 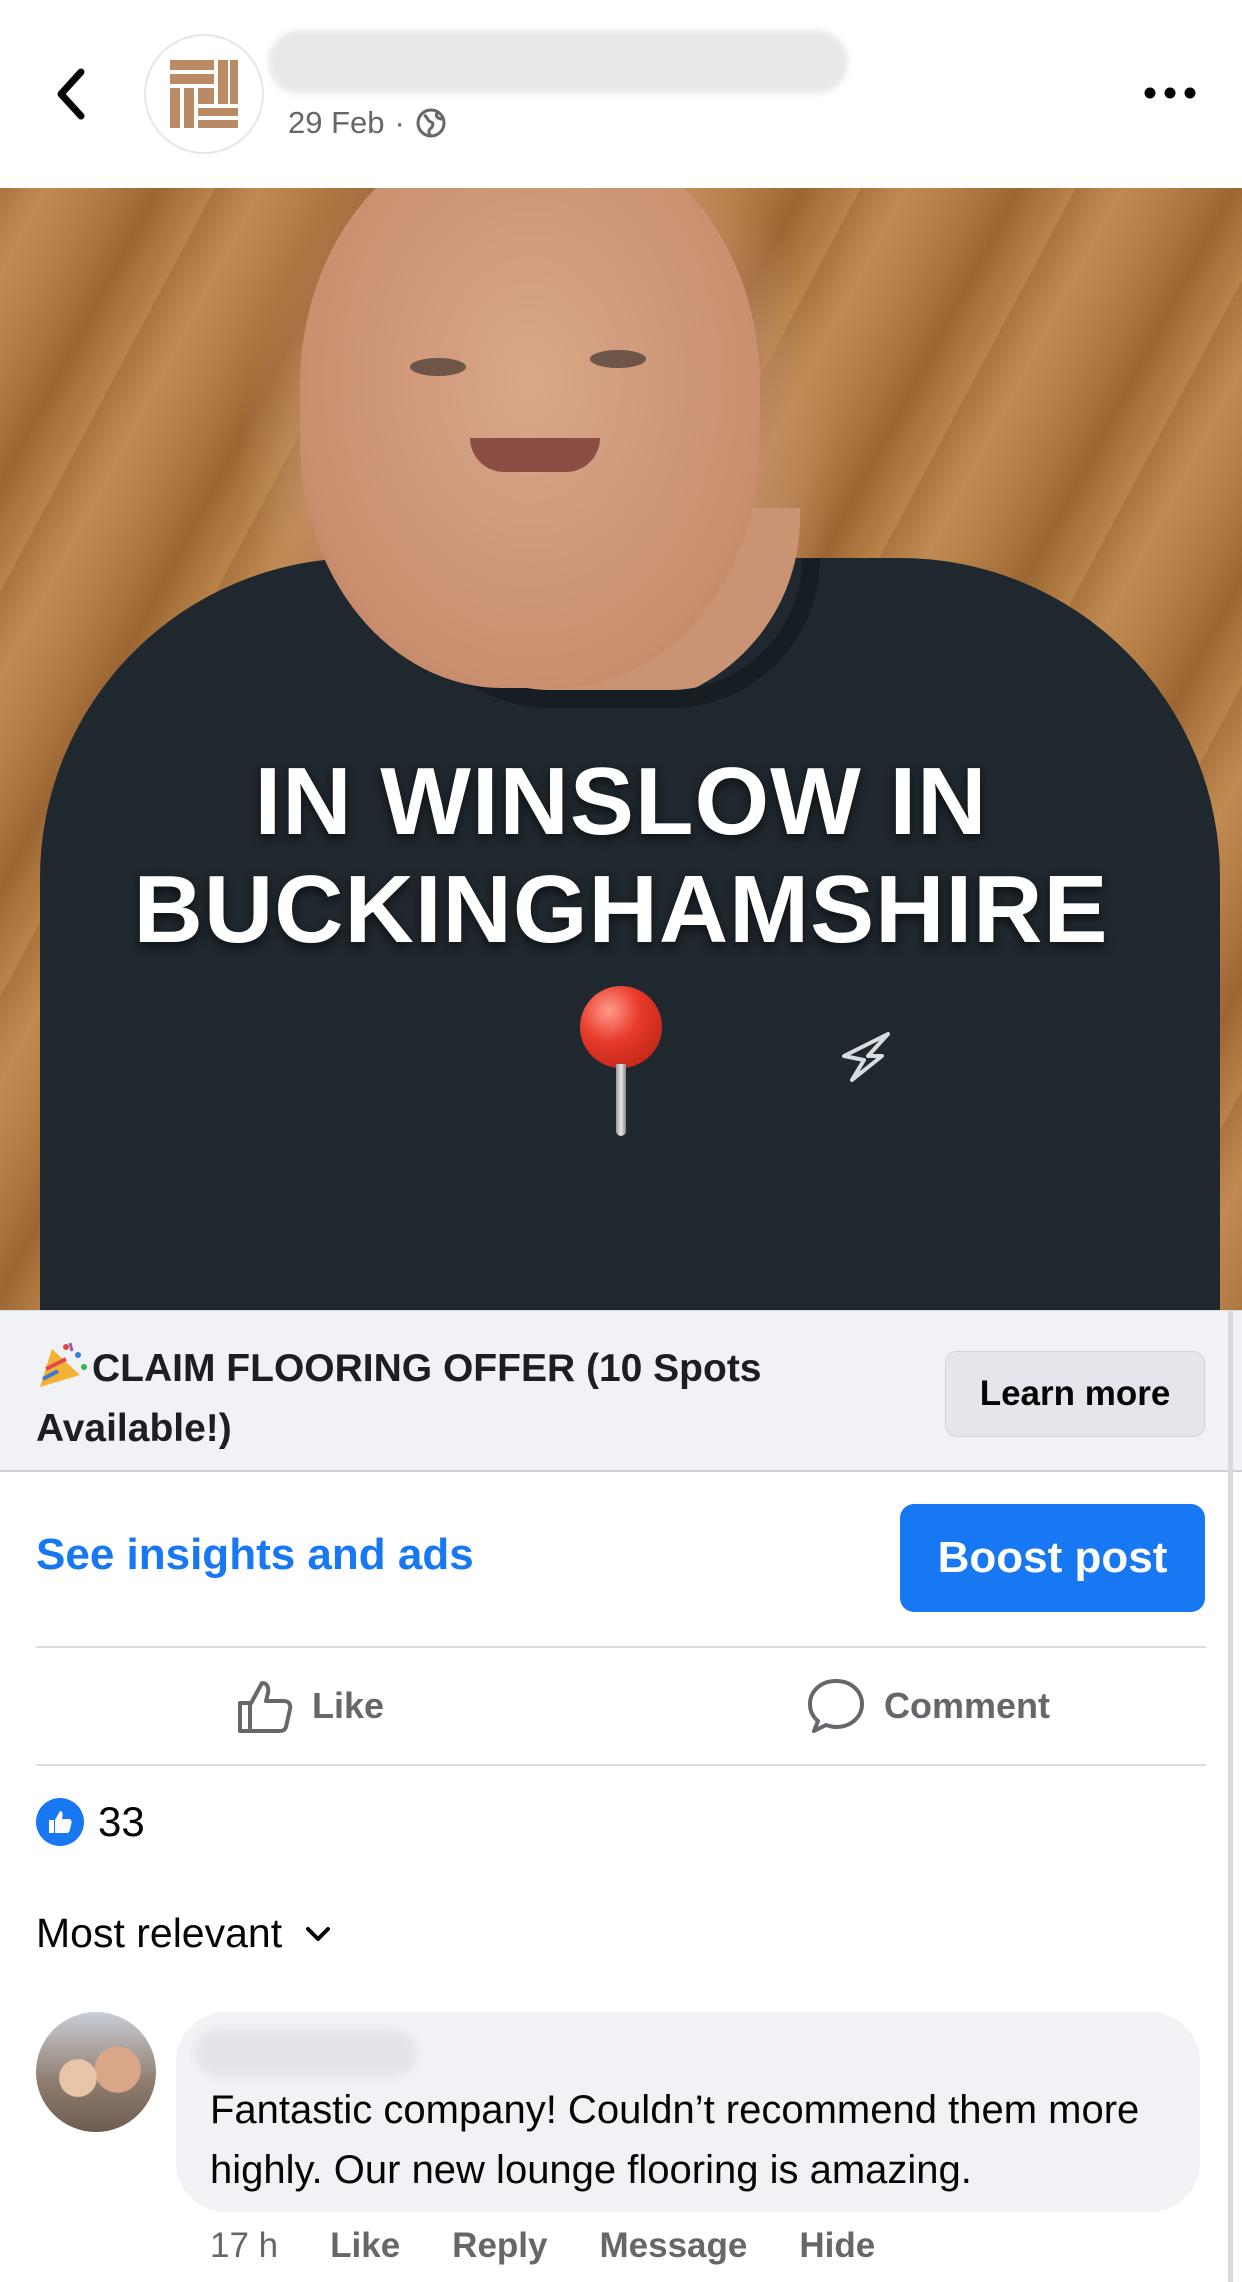 What do you see at coordinates (318, 1933) in the screenshot?
I see `chevron-down-icon` at bounding box center [318, 1933].